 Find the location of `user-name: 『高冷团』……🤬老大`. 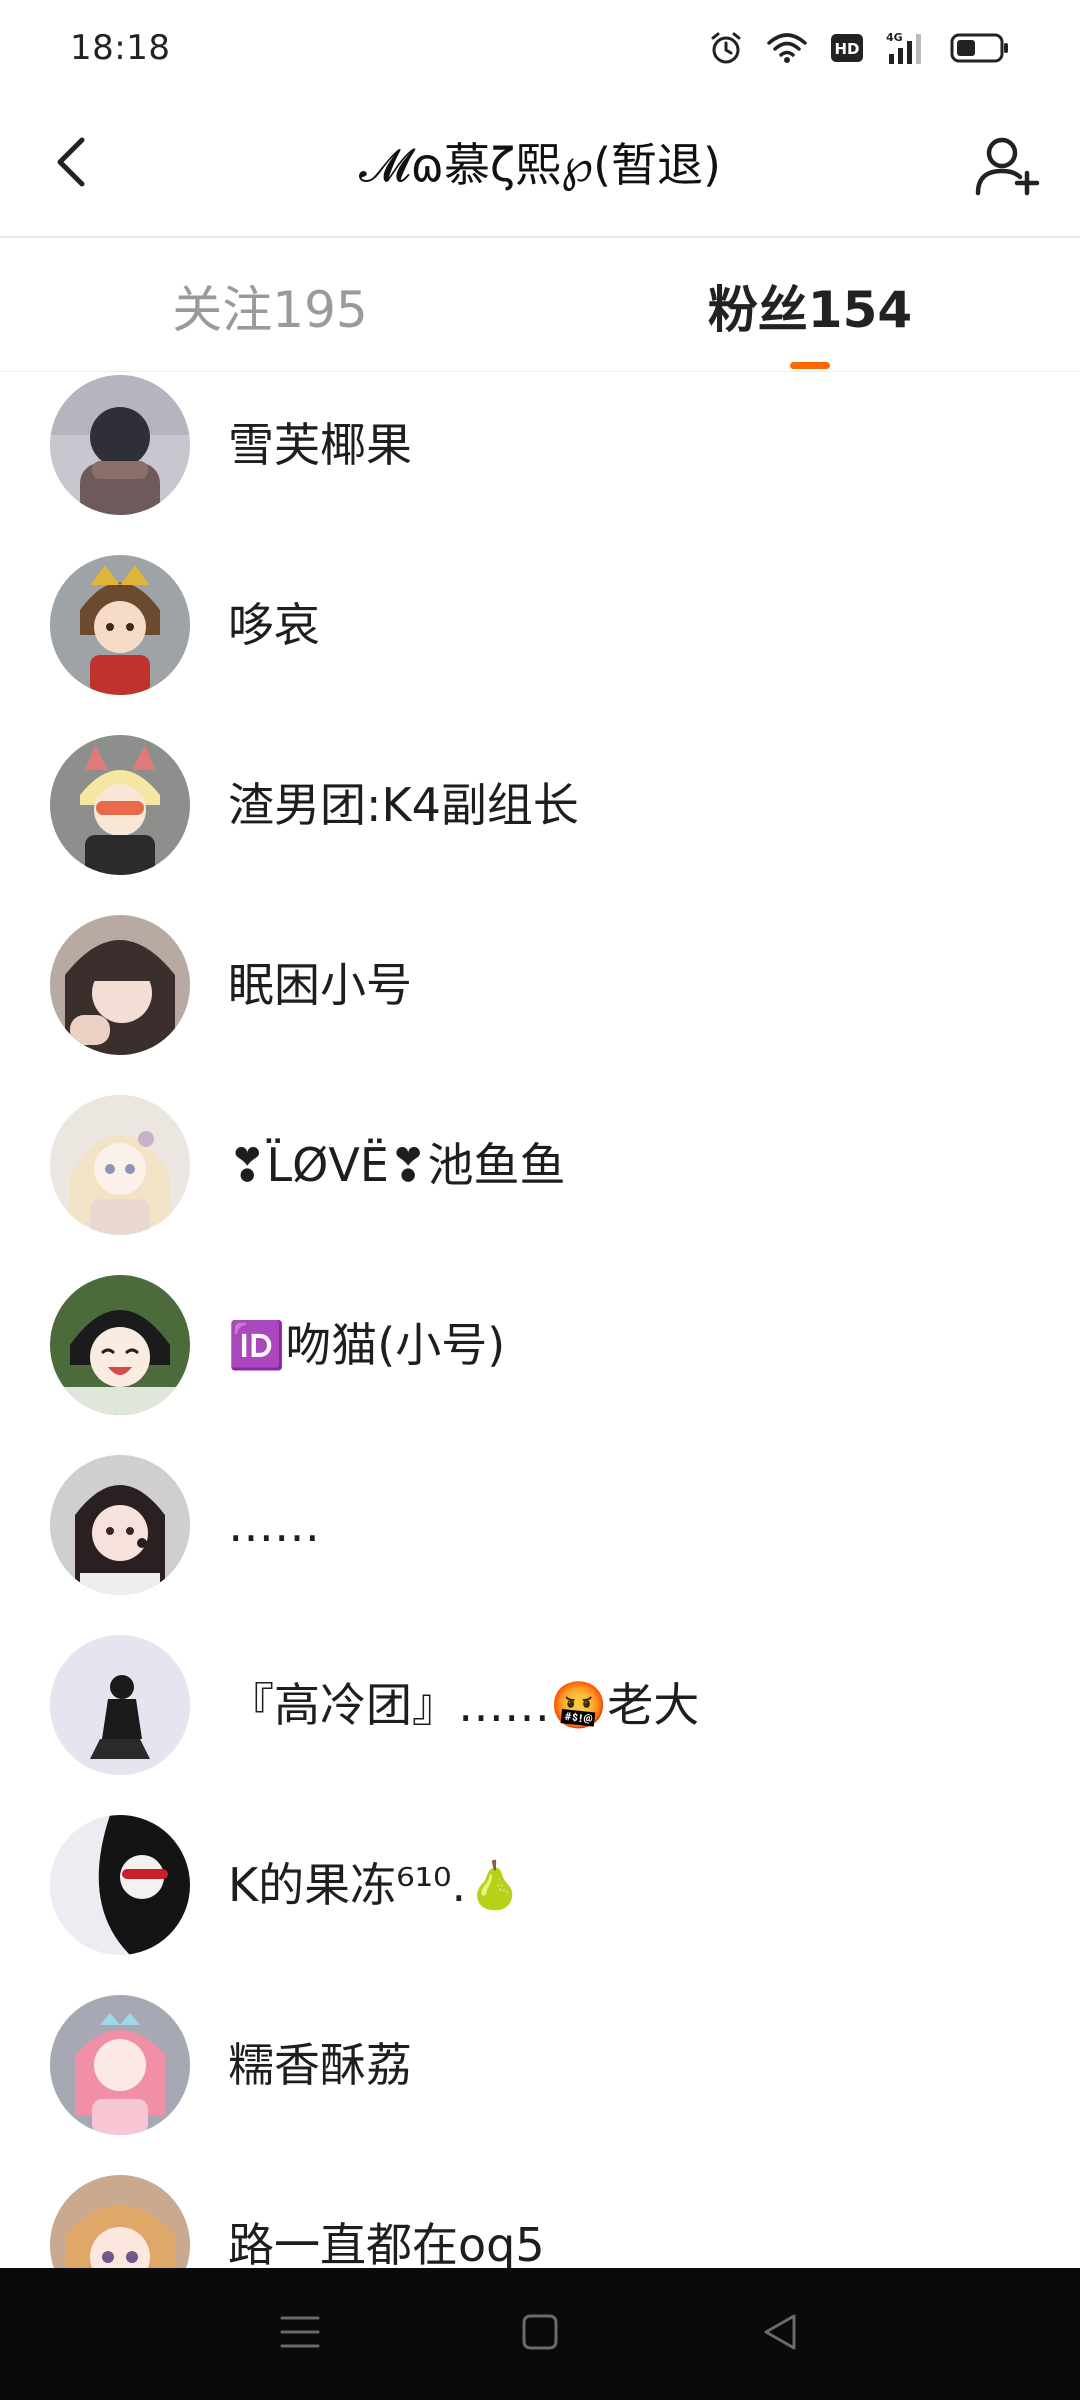

user-name: 『高冷团』……🤬老大 is located at coordinates (464, 1705).